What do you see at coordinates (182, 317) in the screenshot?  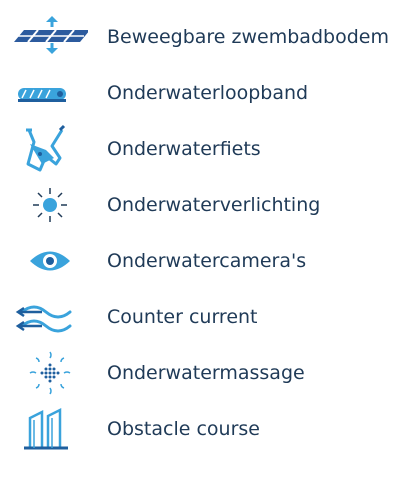 I see `feature-label: Counter current` at bounding box center [182, 317].